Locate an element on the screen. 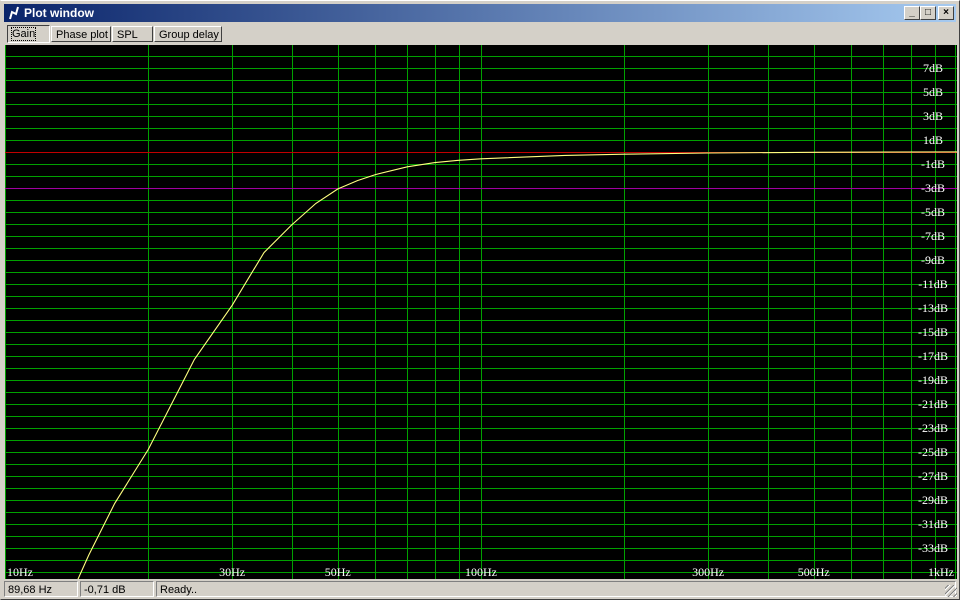  close-button: × is located at coordinates (946, 13).